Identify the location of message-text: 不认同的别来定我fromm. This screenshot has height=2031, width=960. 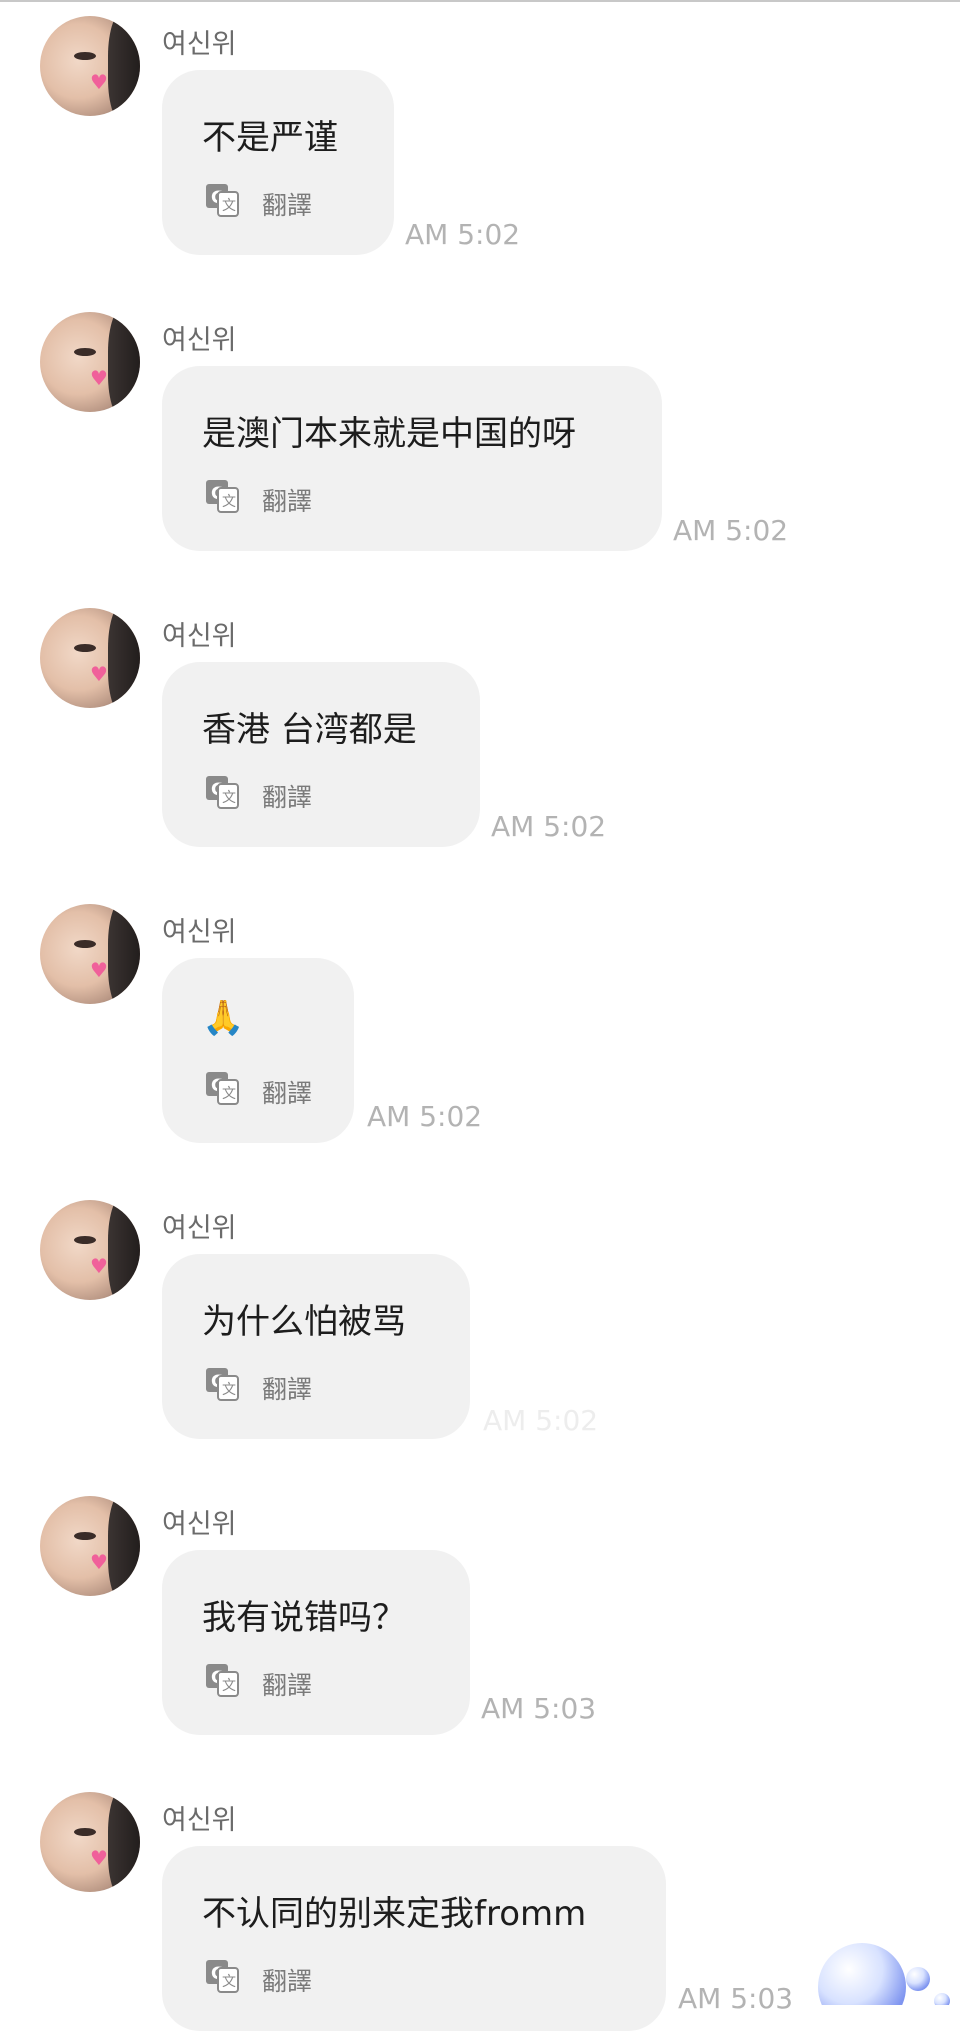
(394, 1914).